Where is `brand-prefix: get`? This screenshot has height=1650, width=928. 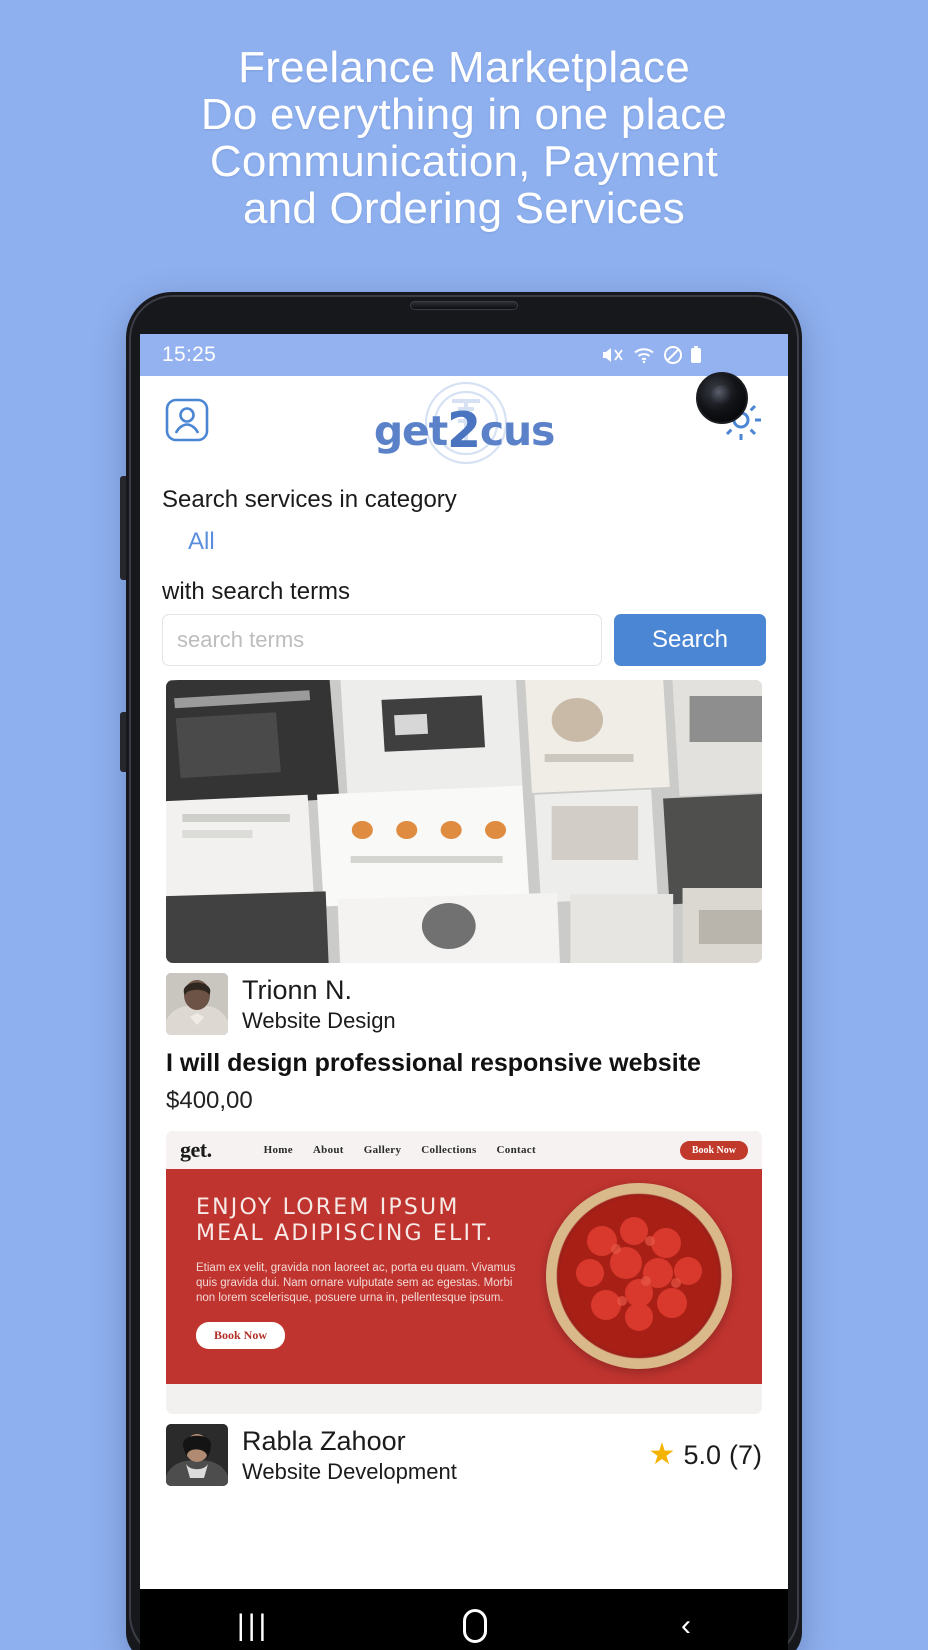 brand-prefix: get is located at coordinates (410, 431).